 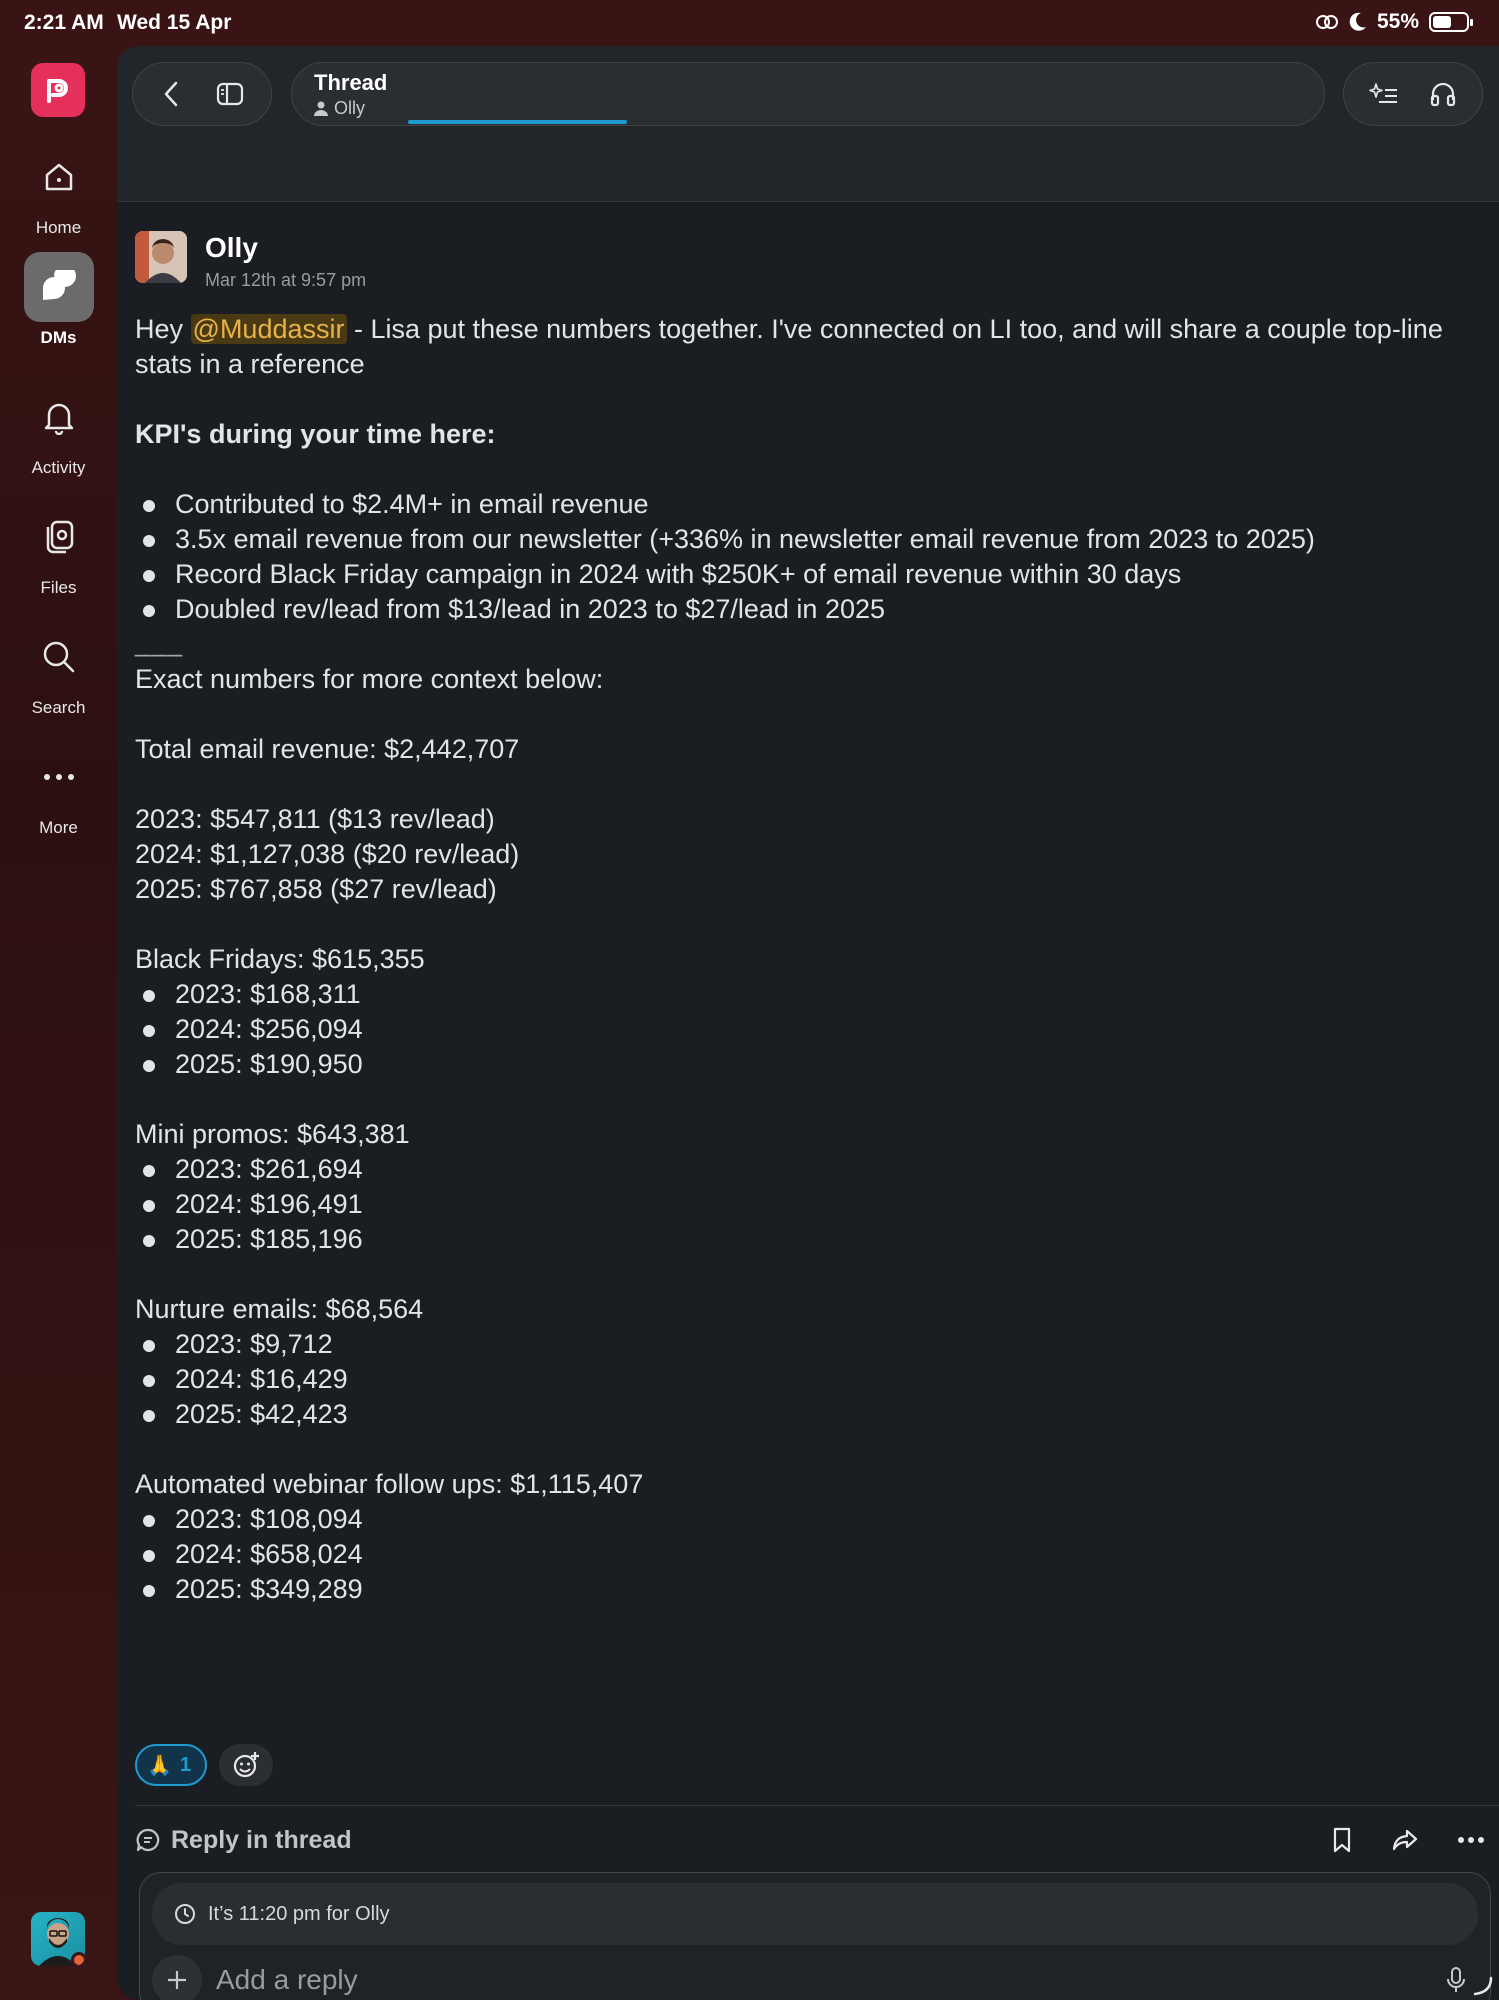 I want to click on list-item: 2024: $16,429, so click(x=810, y=1379).